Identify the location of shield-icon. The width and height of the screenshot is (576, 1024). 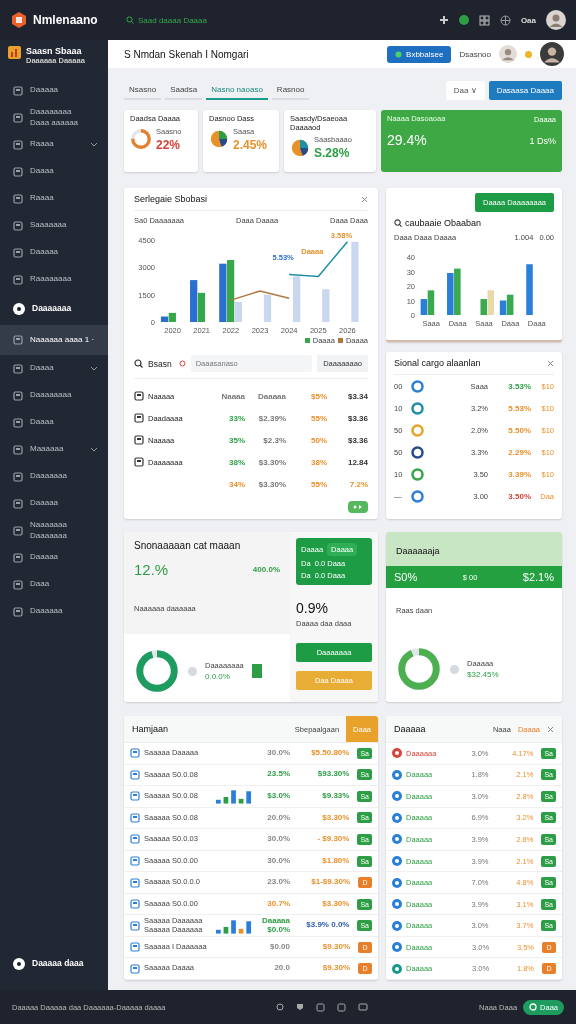
(300, 1006).